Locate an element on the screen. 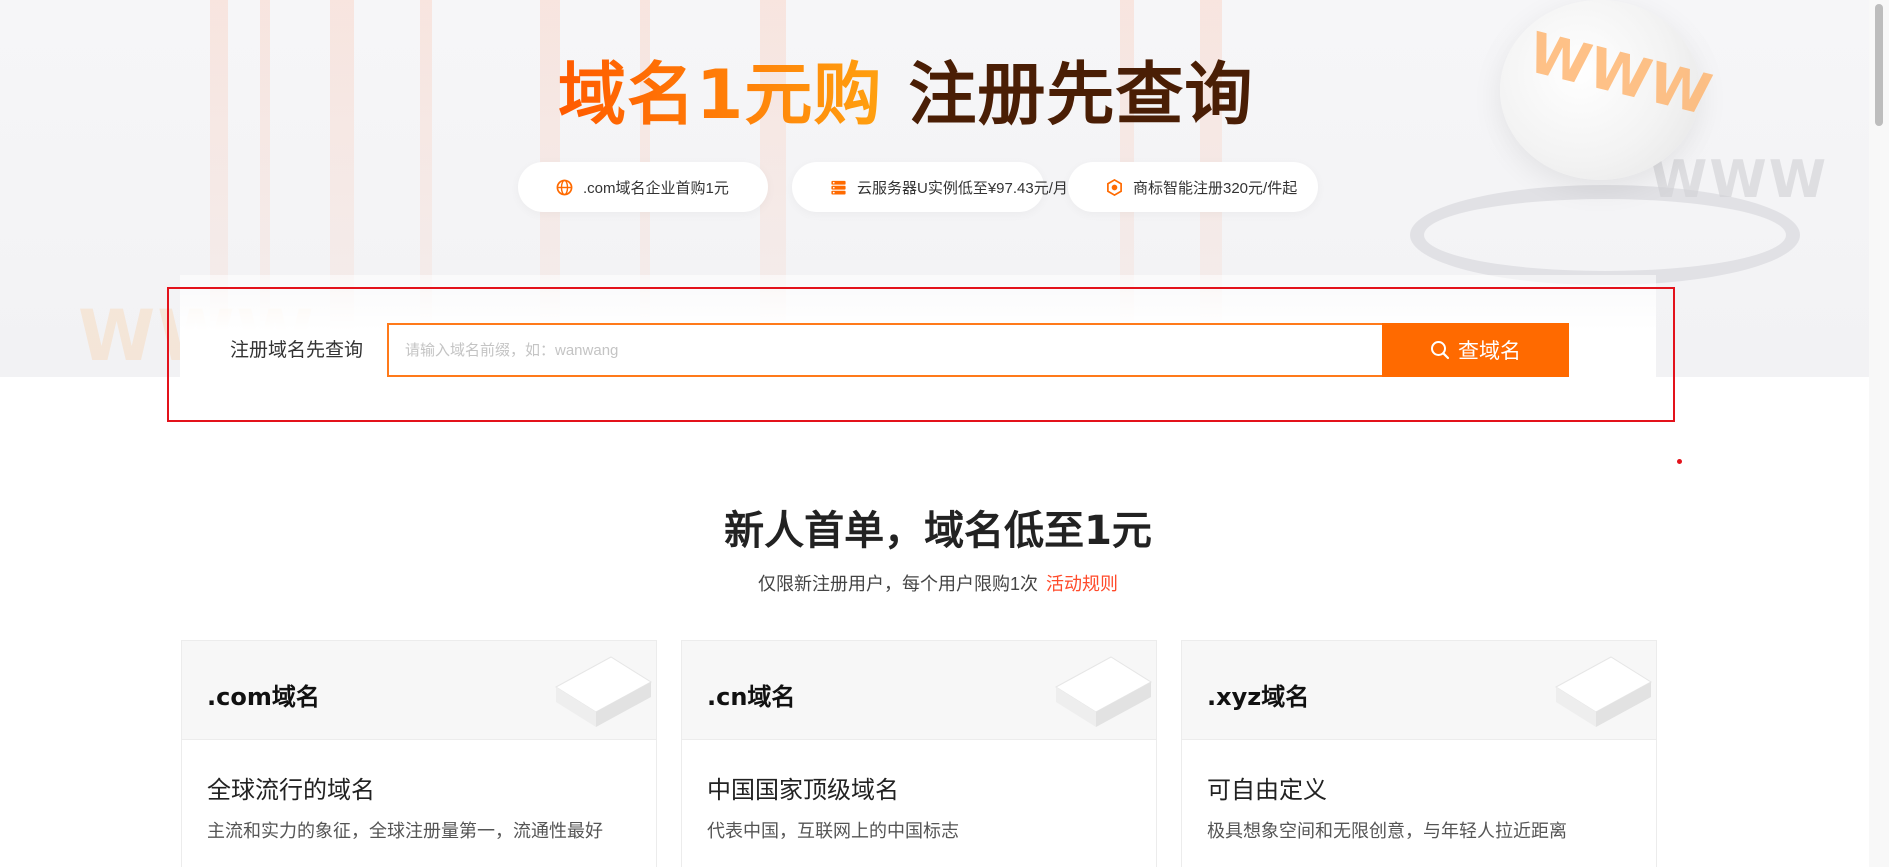 This screenshot has width=1889, height=867. search-label: 注册域名先查询 is located at coordinates (297, 350).